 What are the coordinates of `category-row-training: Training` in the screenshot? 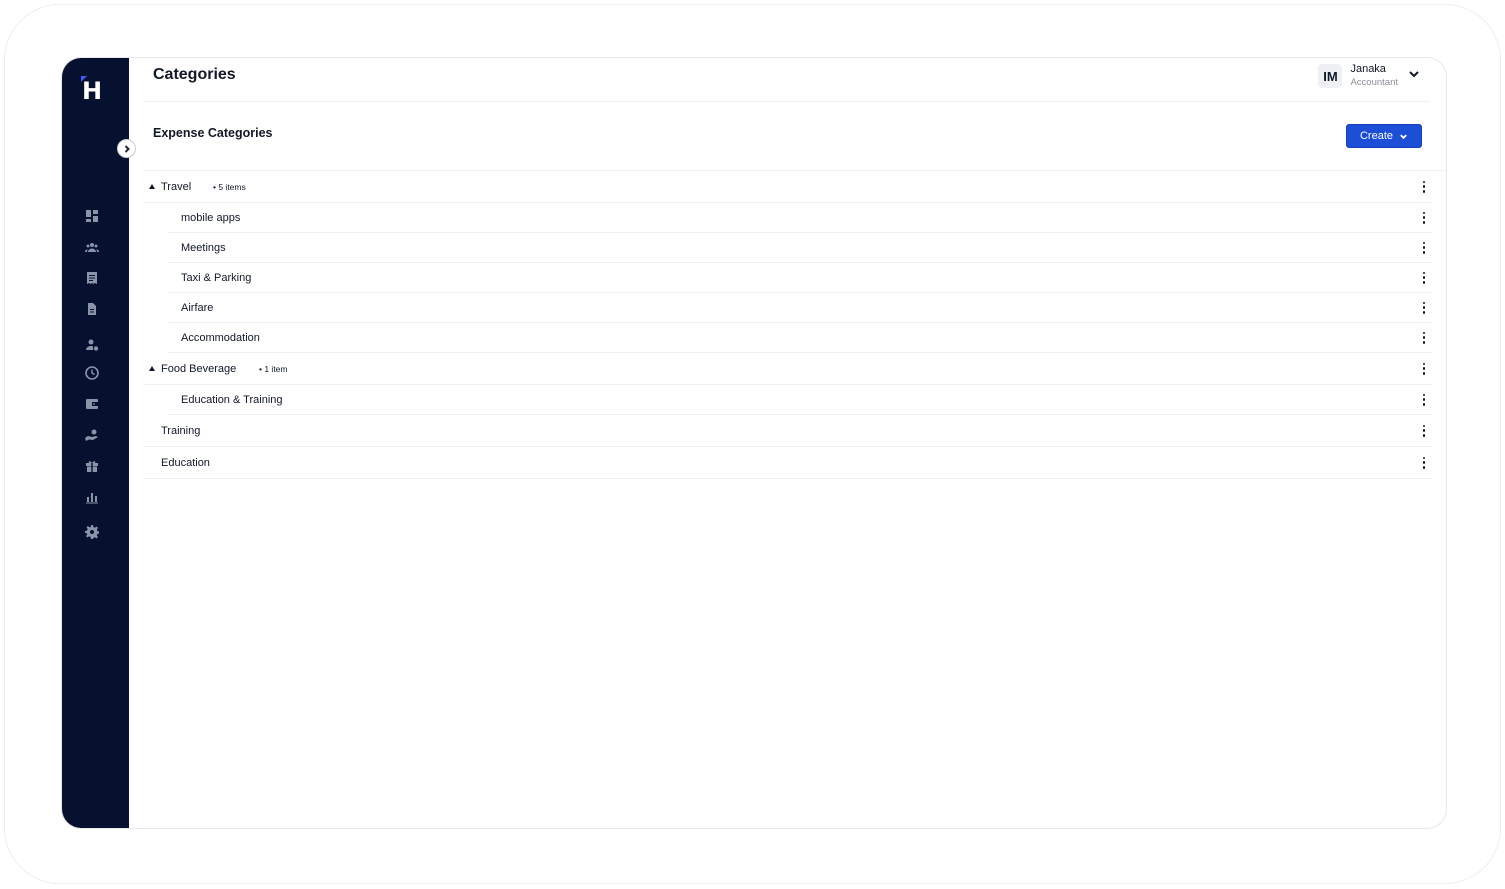 It's located at (788, 431).